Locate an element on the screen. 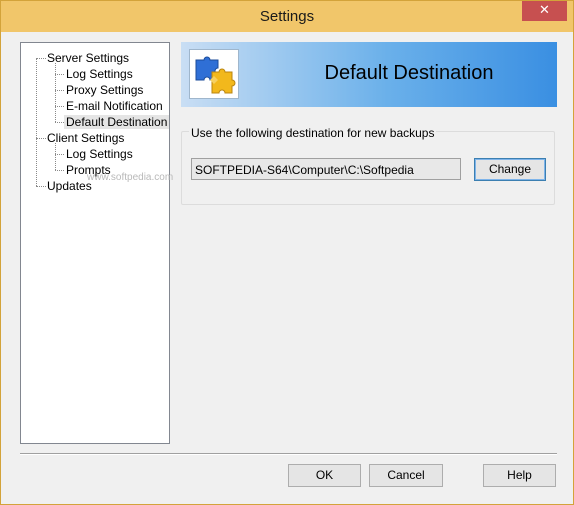 Image resolution: width=574 pixels, height=505 pixels. puzzle-icon is located at coordinates (214, 74).